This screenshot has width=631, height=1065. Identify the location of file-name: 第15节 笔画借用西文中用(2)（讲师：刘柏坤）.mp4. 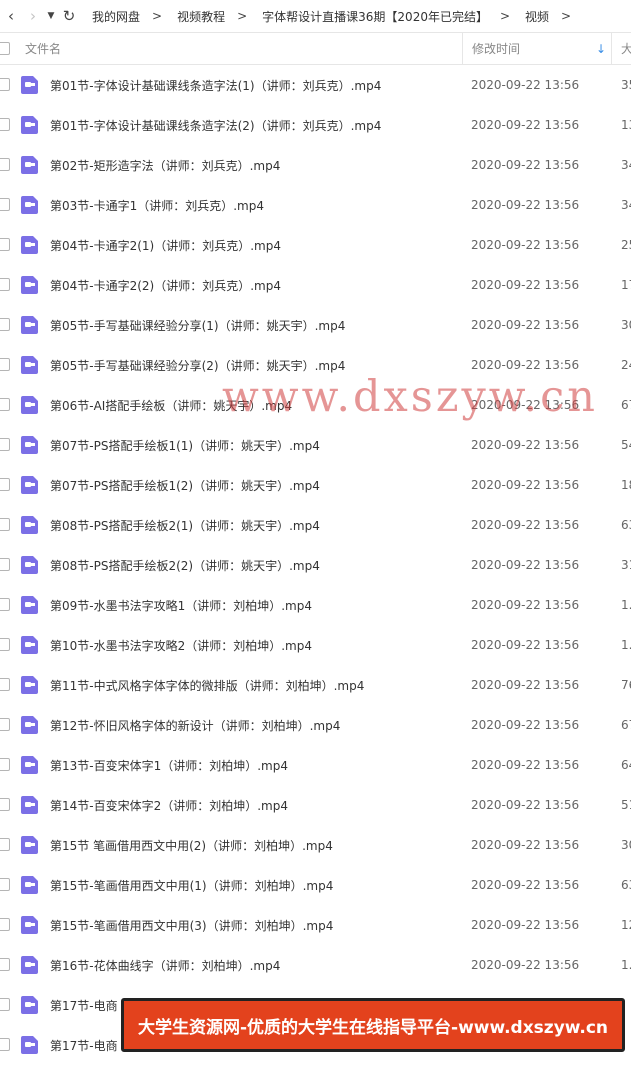
(191, 845).